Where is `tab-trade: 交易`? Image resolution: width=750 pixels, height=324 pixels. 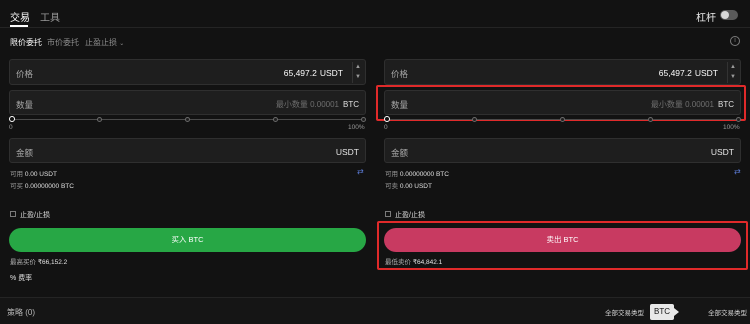 tab-trade: 交易 is located at coordinates (20, 16).